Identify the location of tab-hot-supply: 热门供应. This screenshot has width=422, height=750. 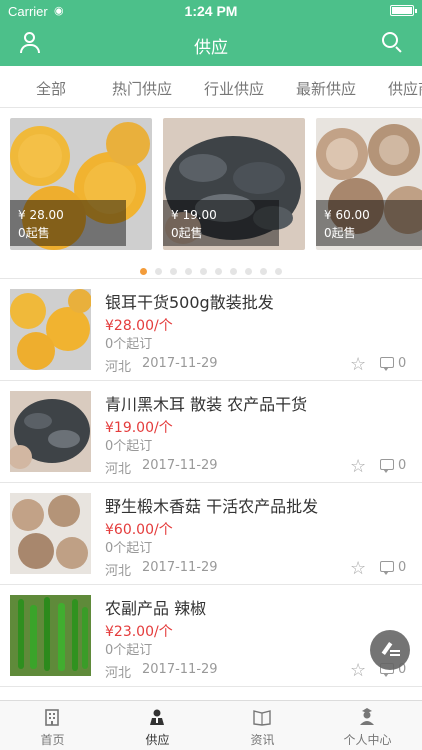
(142, 88).